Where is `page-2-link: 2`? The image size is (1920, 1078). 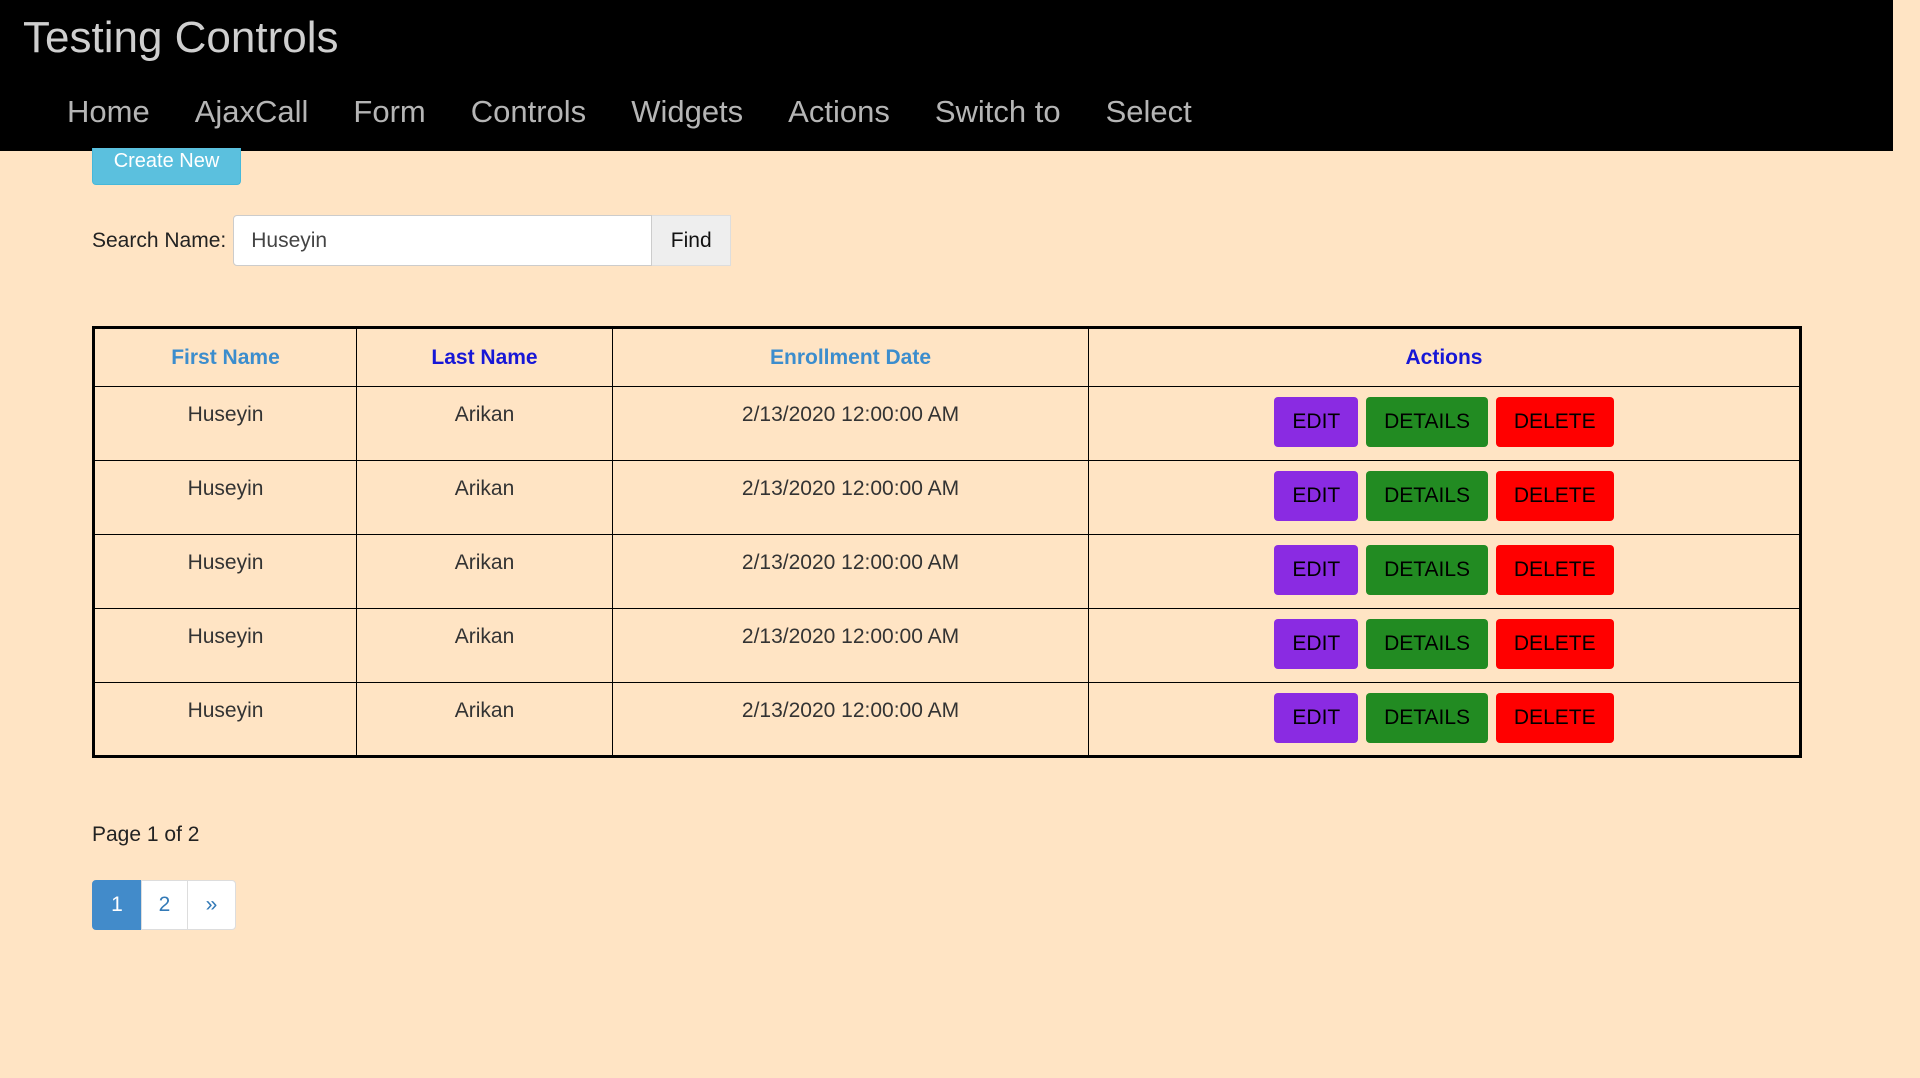
page-2-link: 2 is located at coordinates (164, 905).